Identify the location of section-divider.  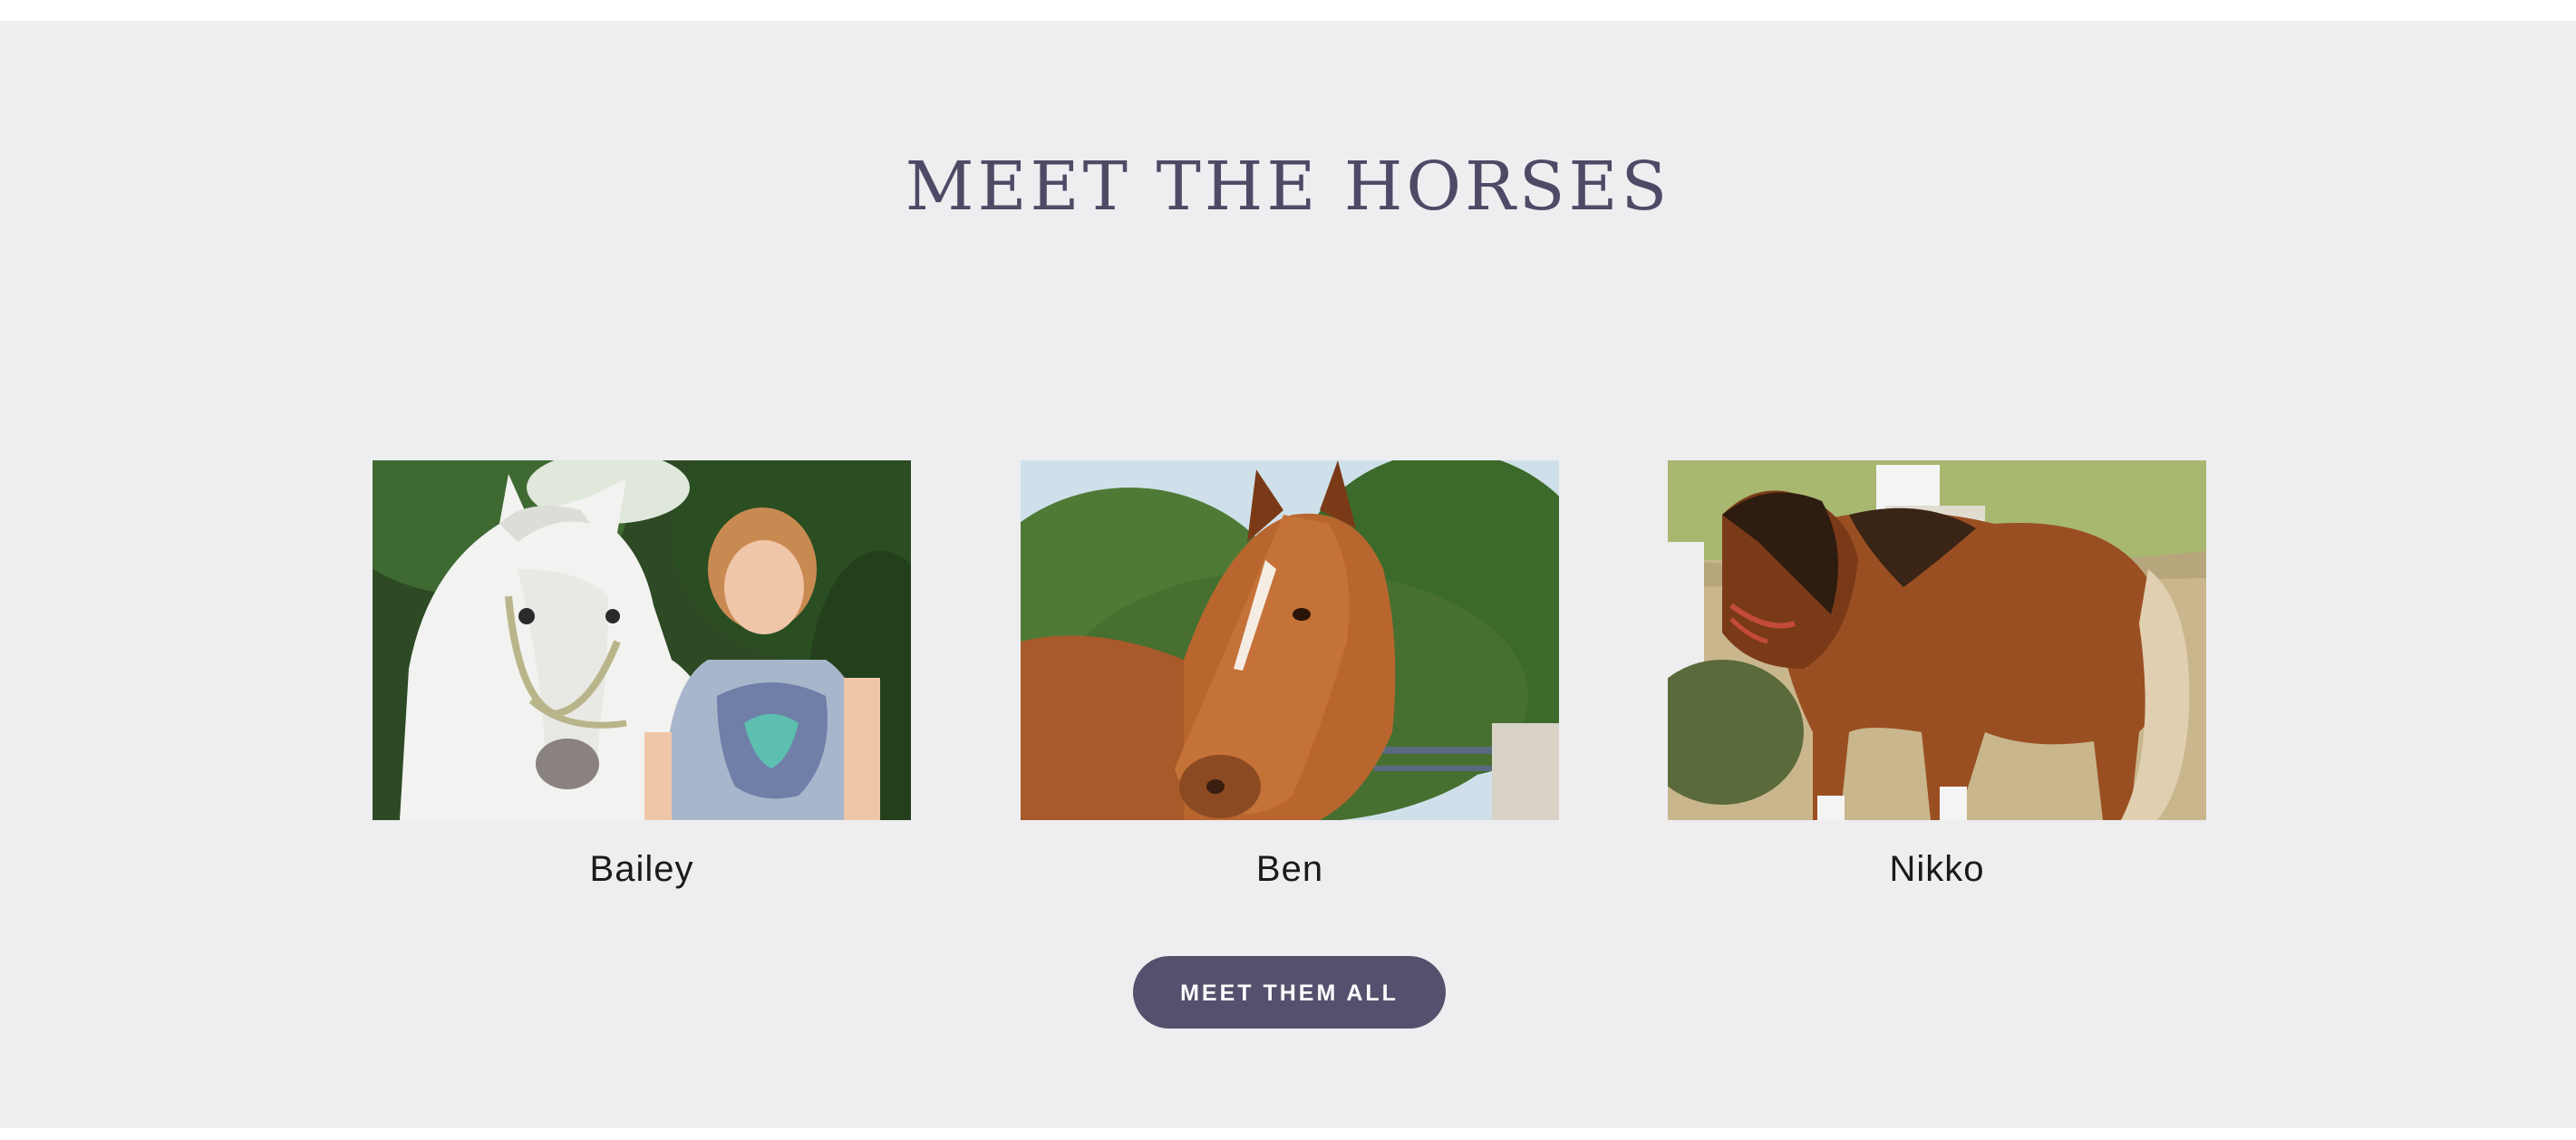
(1288, 1134).